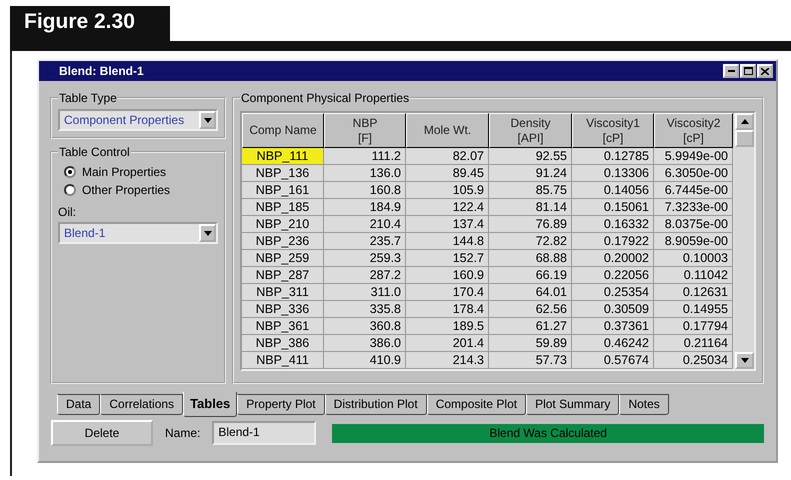 The height and width of the screenshot is (480, 791). What do you see at coordinates (283, 275) in the screenshot?
I see `table-cell: NBP_287` at bounding box center [283, 275].